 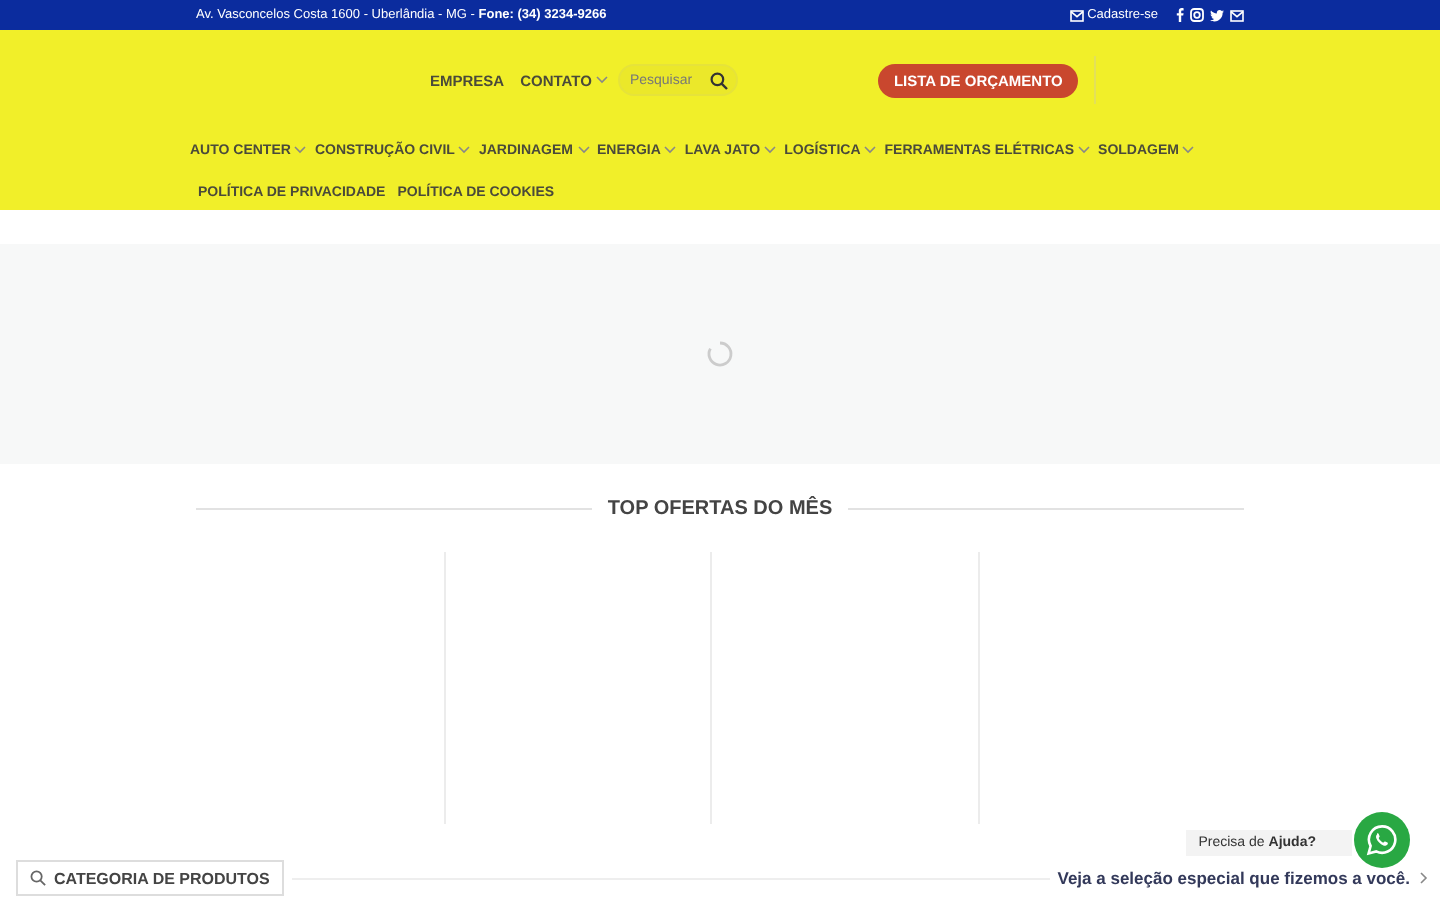 I want to click on facebook-icon, so click(x=1180, y=15).